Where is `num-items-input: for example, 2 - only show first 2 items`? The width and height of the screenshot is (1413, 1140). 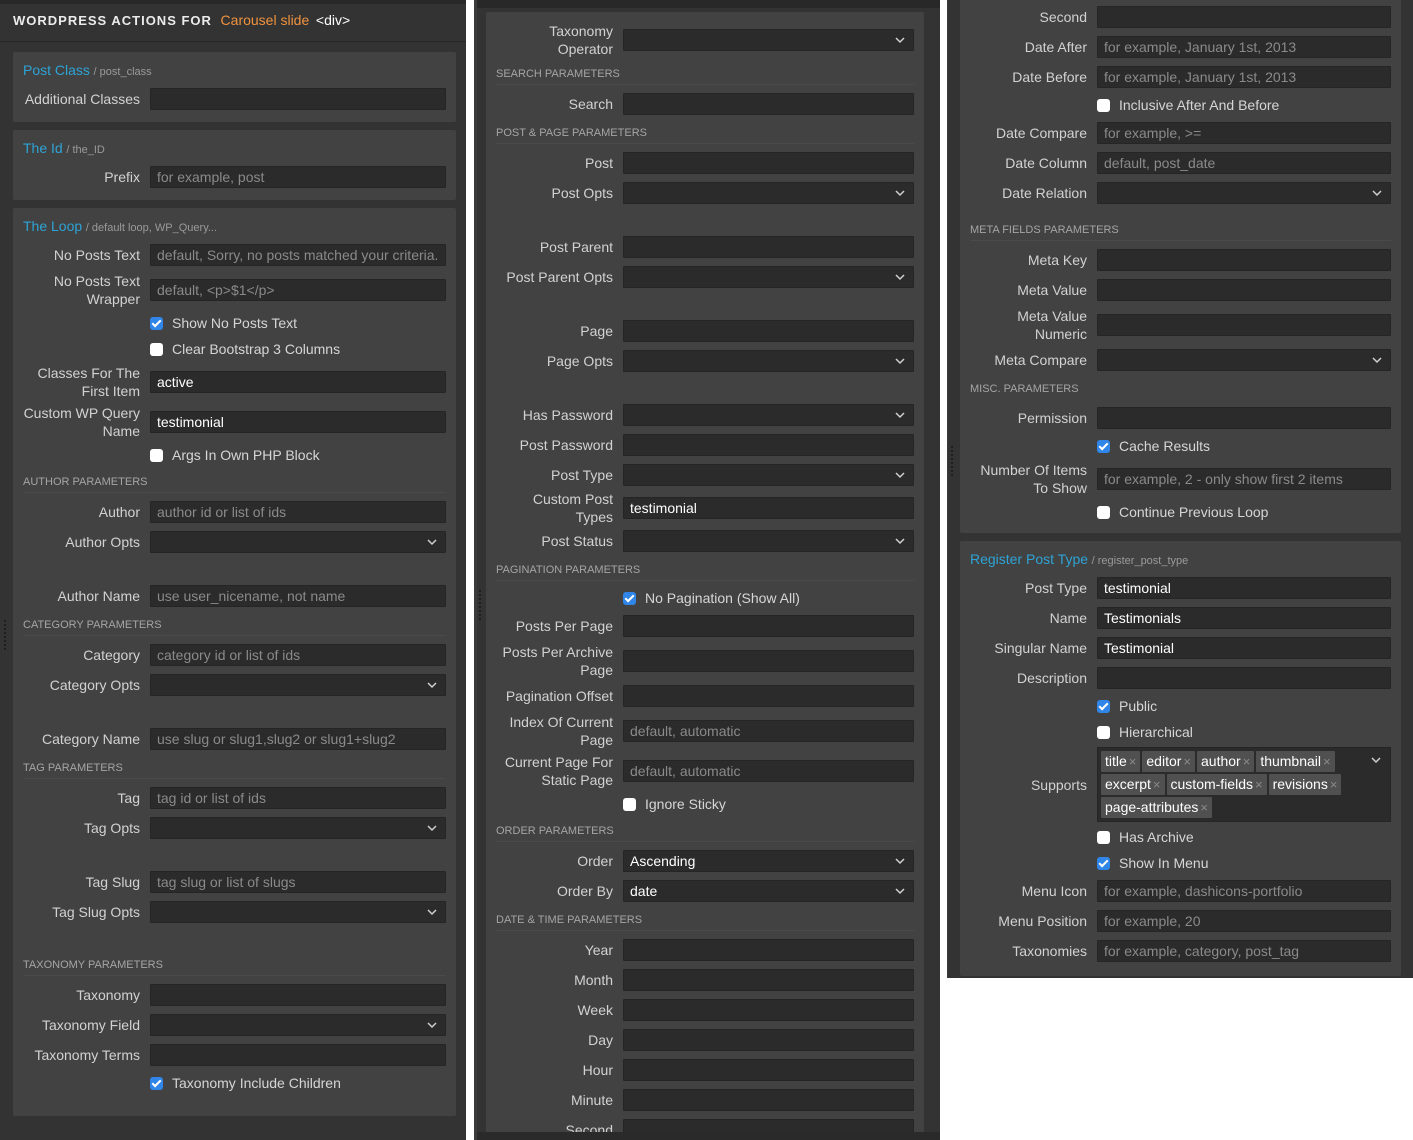 num-items-input: for example, 2 - only show first 2 items is located at coordinates (1244, 479).